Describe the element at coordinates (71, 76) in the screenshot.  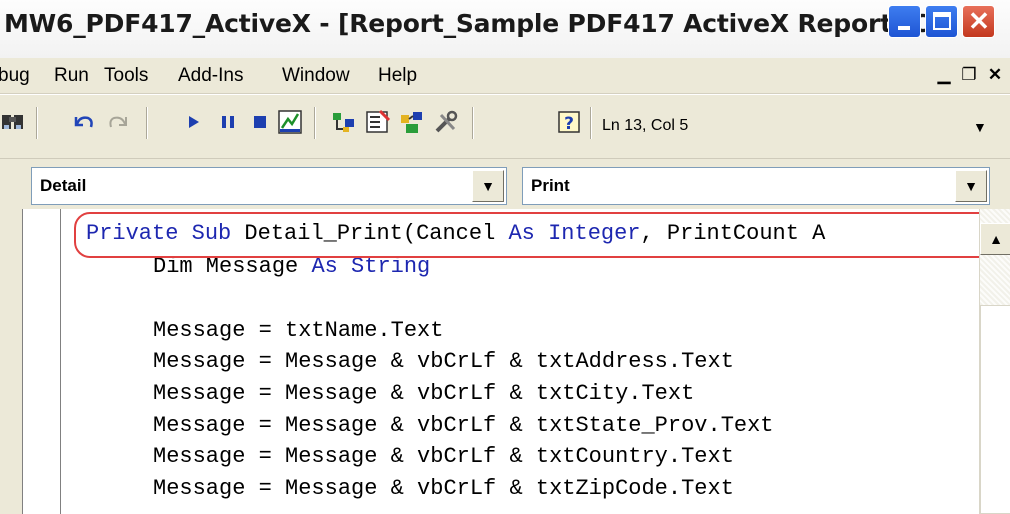
I see `menu-run: Run` at that location.